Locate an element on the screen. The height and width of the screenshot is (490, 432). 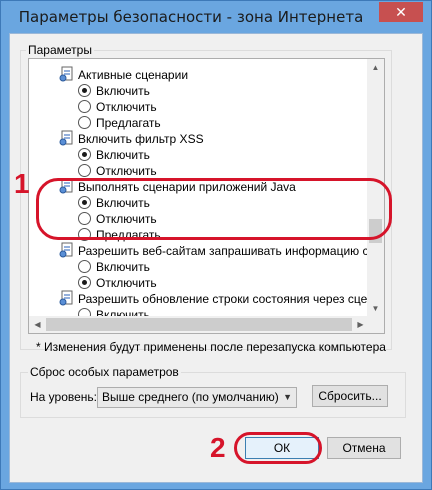
reset-group-label: Сброс особых параметров is located at coordinates (104, 372).